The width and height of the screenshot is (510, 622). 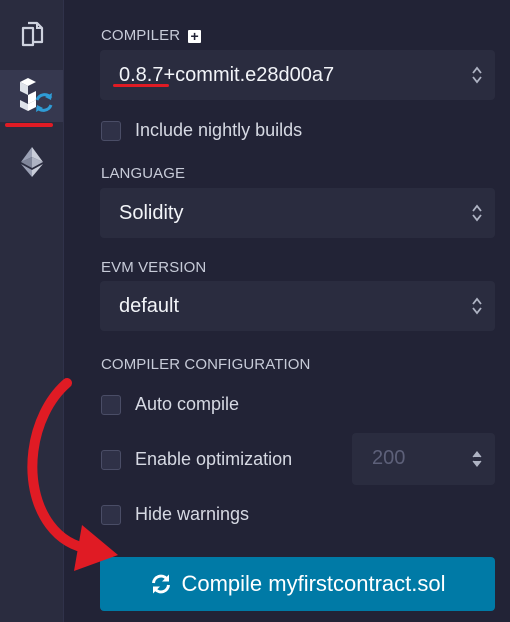 I want to click on nightly-builds-row: Include nightly builds, so click(x=201, y=130).